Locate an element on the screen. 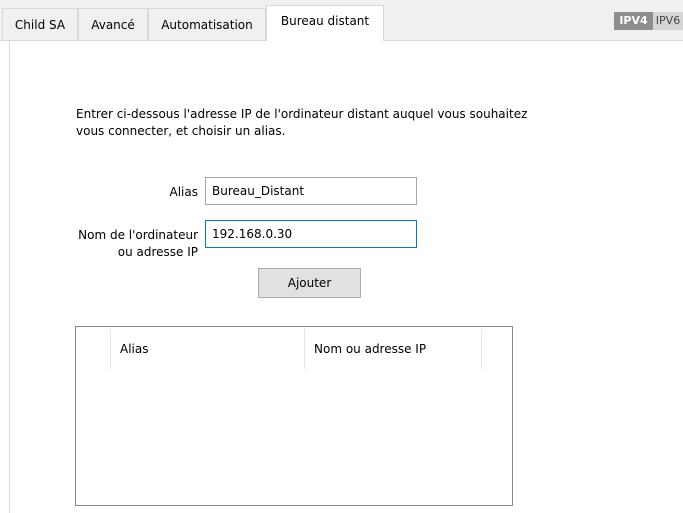 The image size is (683, 513). ipv4-toggle: IPV4 is located at coordinates (633, 21).